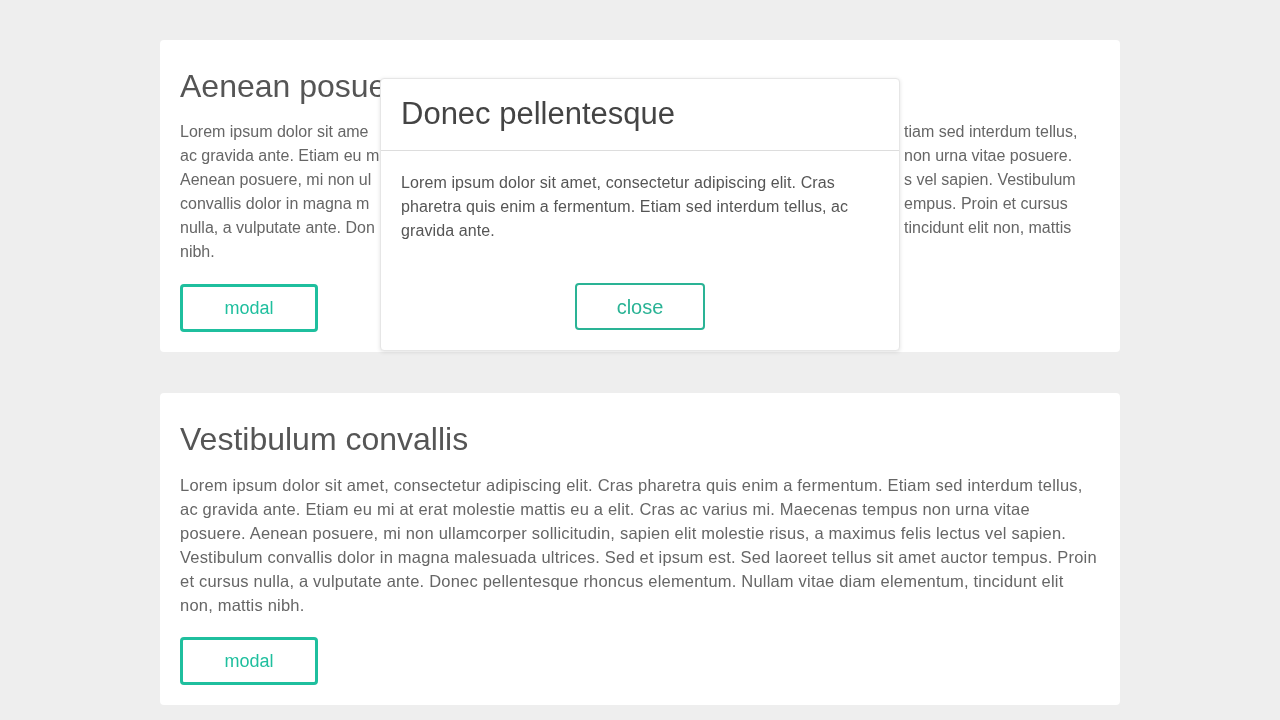 The height and width of the screenshot is (720, 1280). What do you see at coordinates (989, 156) in the screenshot?
I see `paragraph-line: non urna vitae posuere.` at bounding box center [989, 156].